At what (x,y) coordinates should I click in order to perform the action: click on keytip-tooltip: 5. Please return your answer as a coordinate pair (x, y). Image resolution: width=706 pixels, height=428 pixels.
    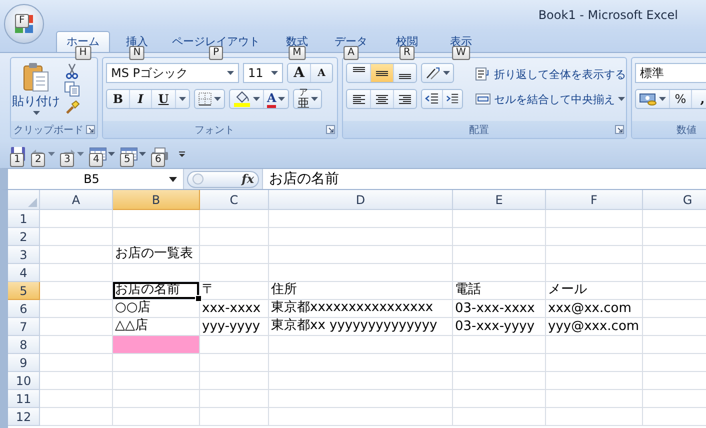
    Looking at the image, I should click on (127, 160).